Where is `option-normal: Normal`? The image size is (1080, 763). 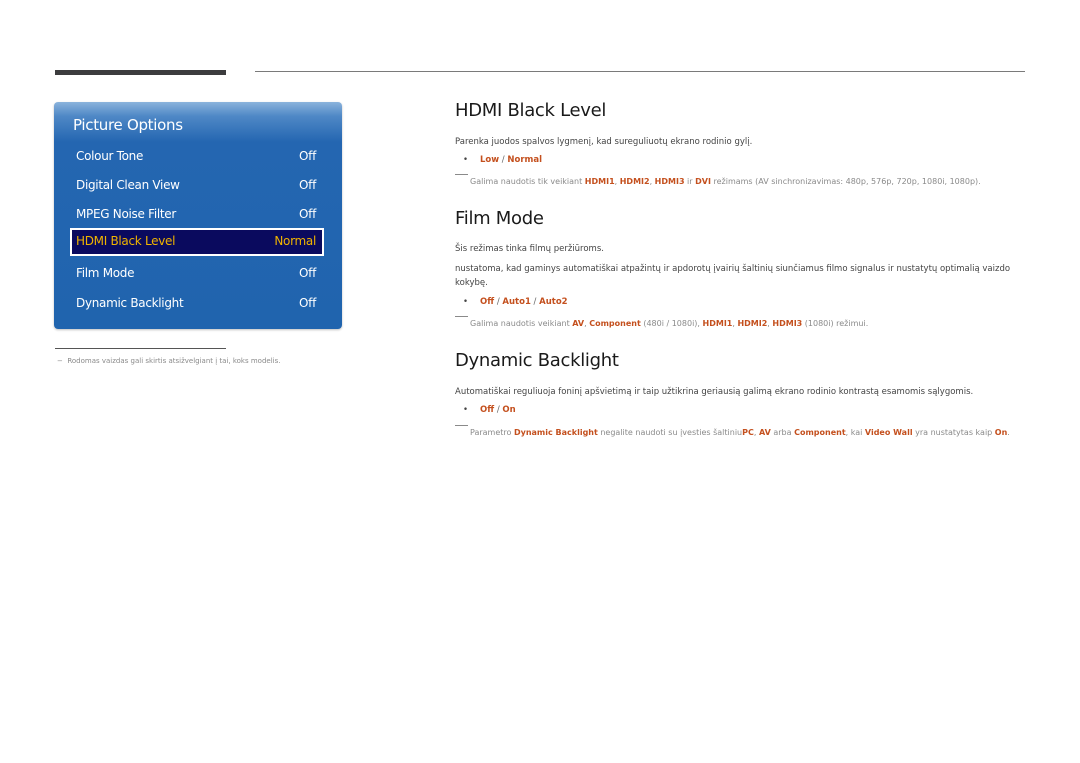
option-normal: Normal is located at coordinates (525, 160).